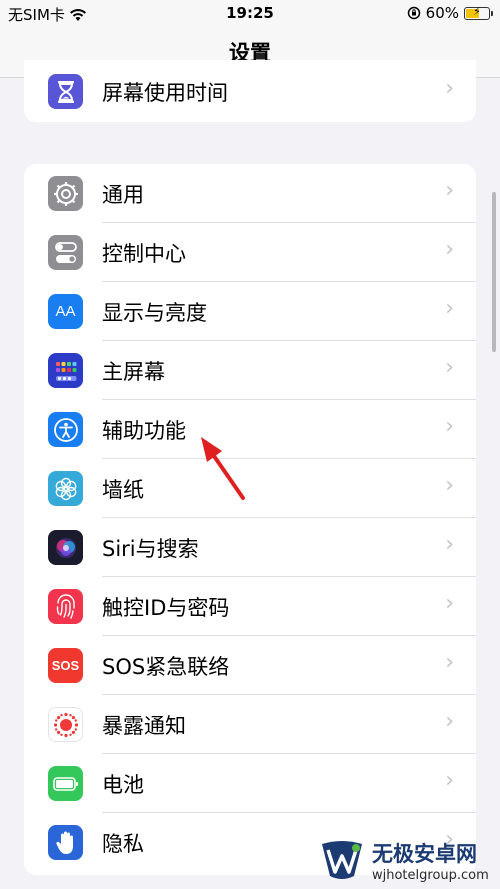 The height and width of the screenshot is (889, 500). I want to click on annotation-arrow-icon, so click(223, 468).